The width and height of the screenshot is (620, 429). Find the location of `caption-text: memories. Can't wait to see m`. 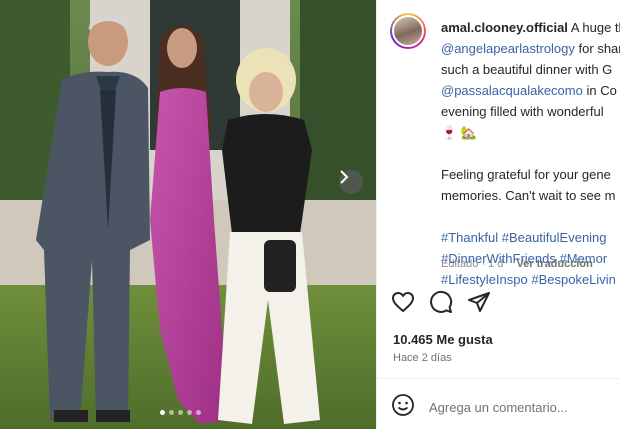

caption-text: memories. Can't wait to see m is located at coordinates (528, 195).